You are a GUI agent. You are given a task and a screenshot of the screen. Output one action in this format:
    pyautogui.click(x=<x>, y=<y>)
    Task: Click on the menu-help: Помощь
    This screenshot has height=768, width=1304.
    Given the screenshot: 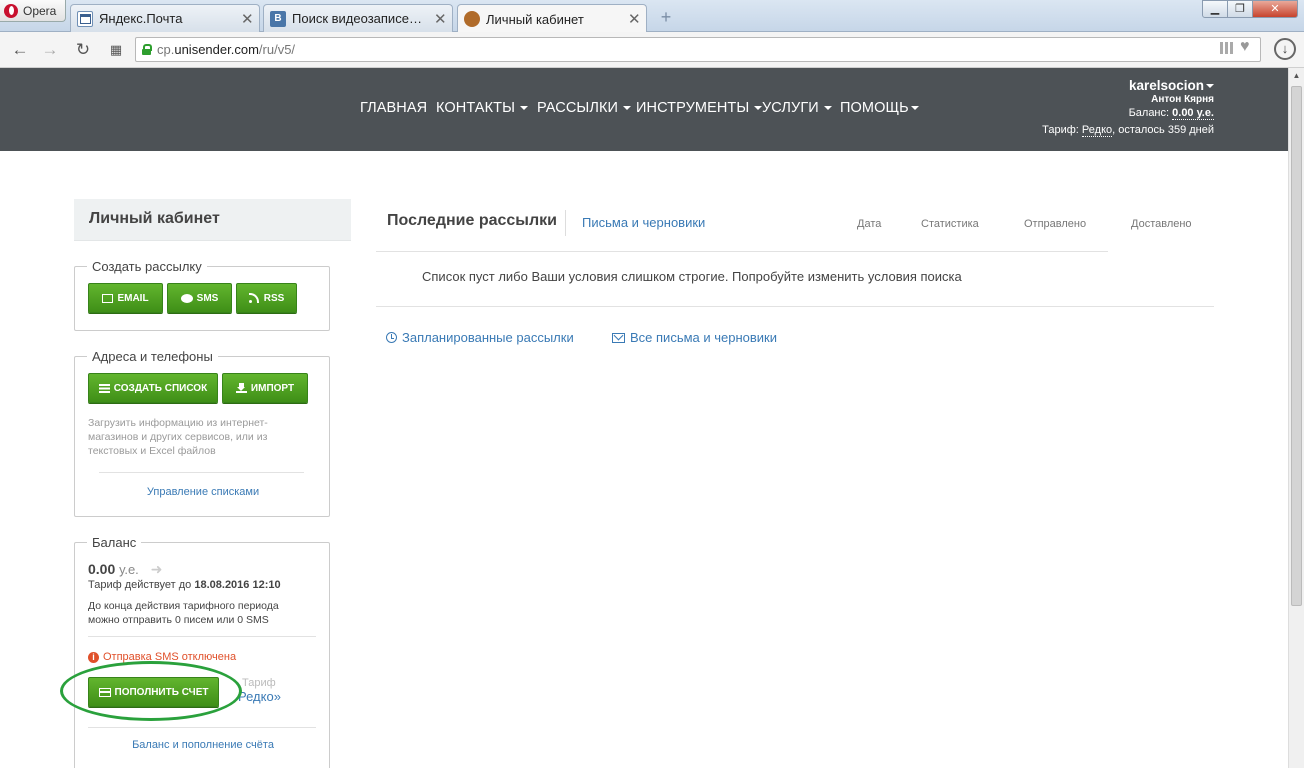 What is the action you would take?
    pyautogui.click(x=879, y=108)
    